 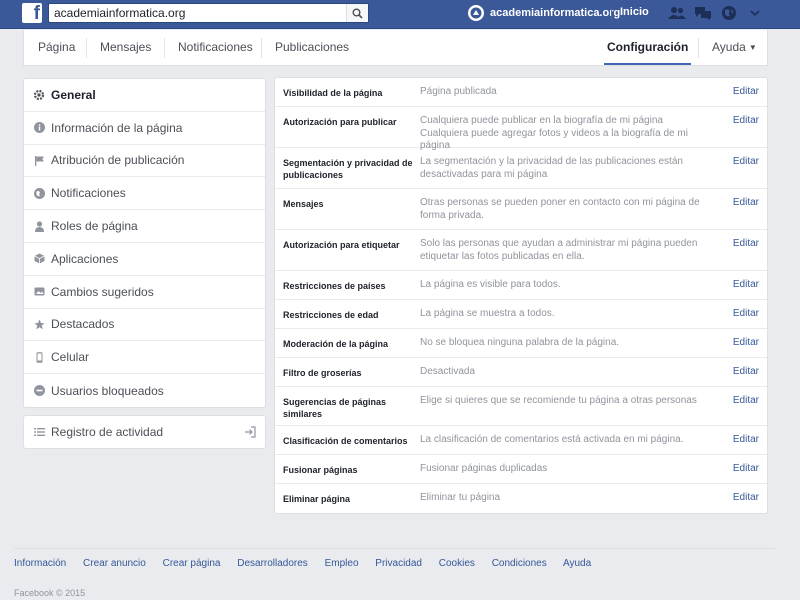 I want to click on setting-value: Eliminar tu página, so click(x=460, y=497).